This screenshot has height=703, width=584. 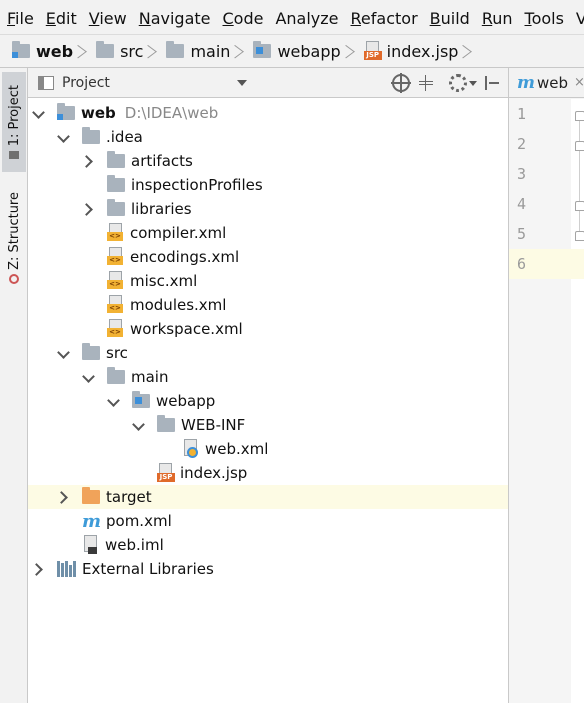 What do you see at coordinates (492, 83) in the screenshot?
I see `hide-panel-icon` at bounding box center [492, 83].